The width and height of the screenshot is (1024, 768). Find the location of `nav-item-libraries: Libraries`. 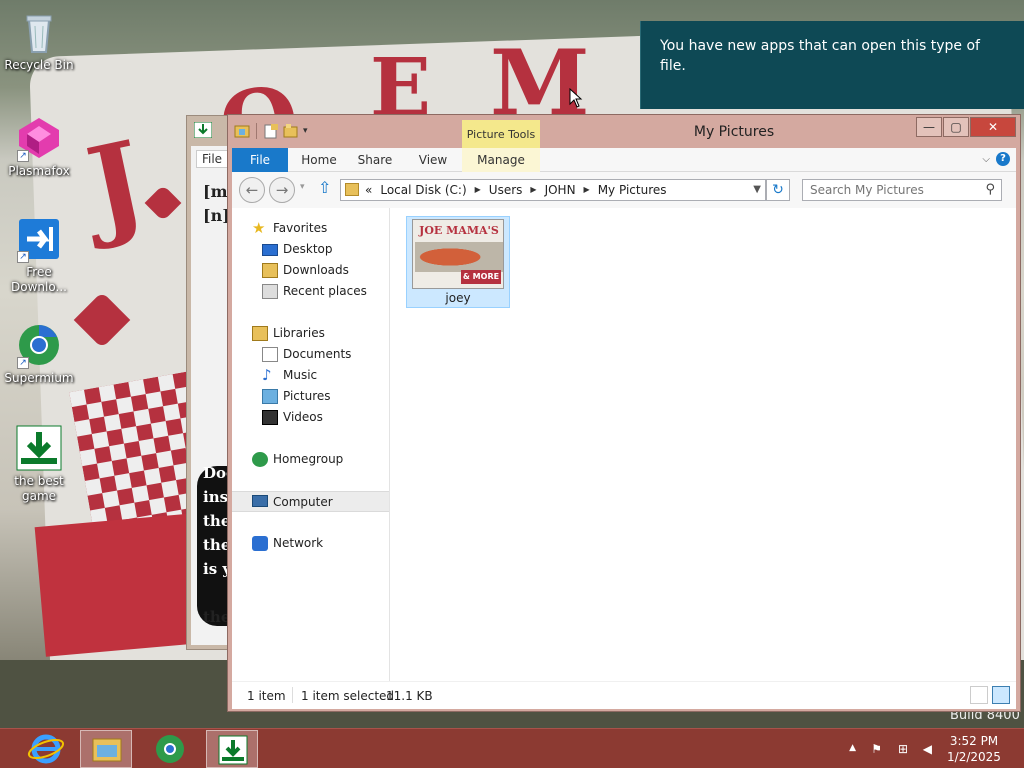

nav-item-libraries: Libraries is located at coordinates (310, 333).